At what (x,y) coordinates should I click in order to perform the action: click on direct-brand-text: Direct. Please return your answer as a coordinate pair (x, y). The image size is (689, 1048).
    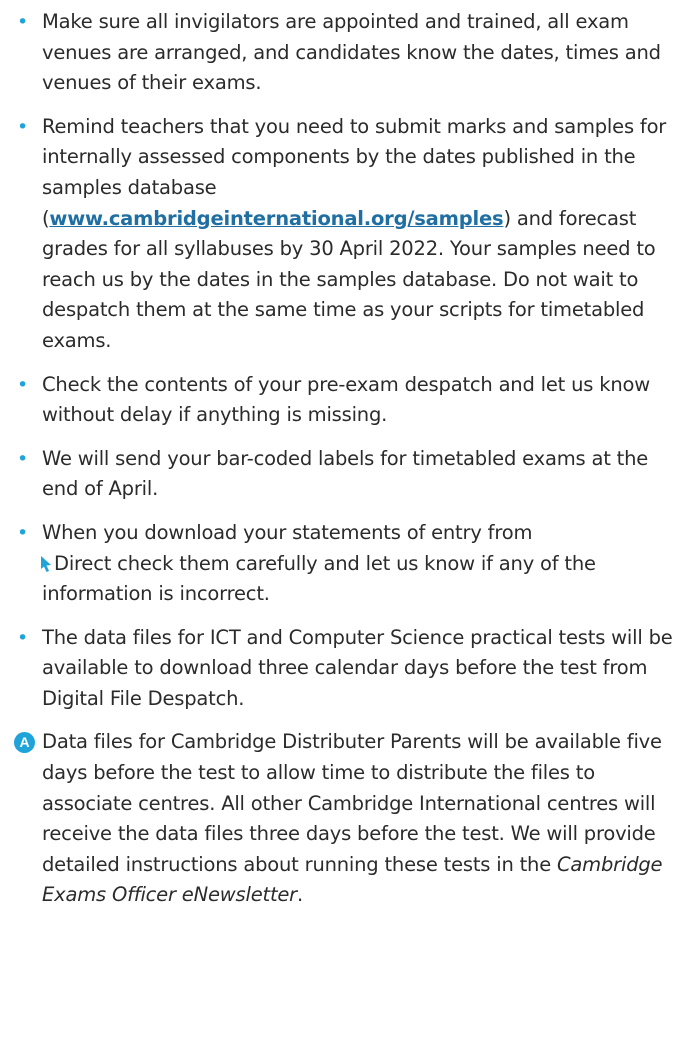
    Looking at the image, I should click on (83, 563).